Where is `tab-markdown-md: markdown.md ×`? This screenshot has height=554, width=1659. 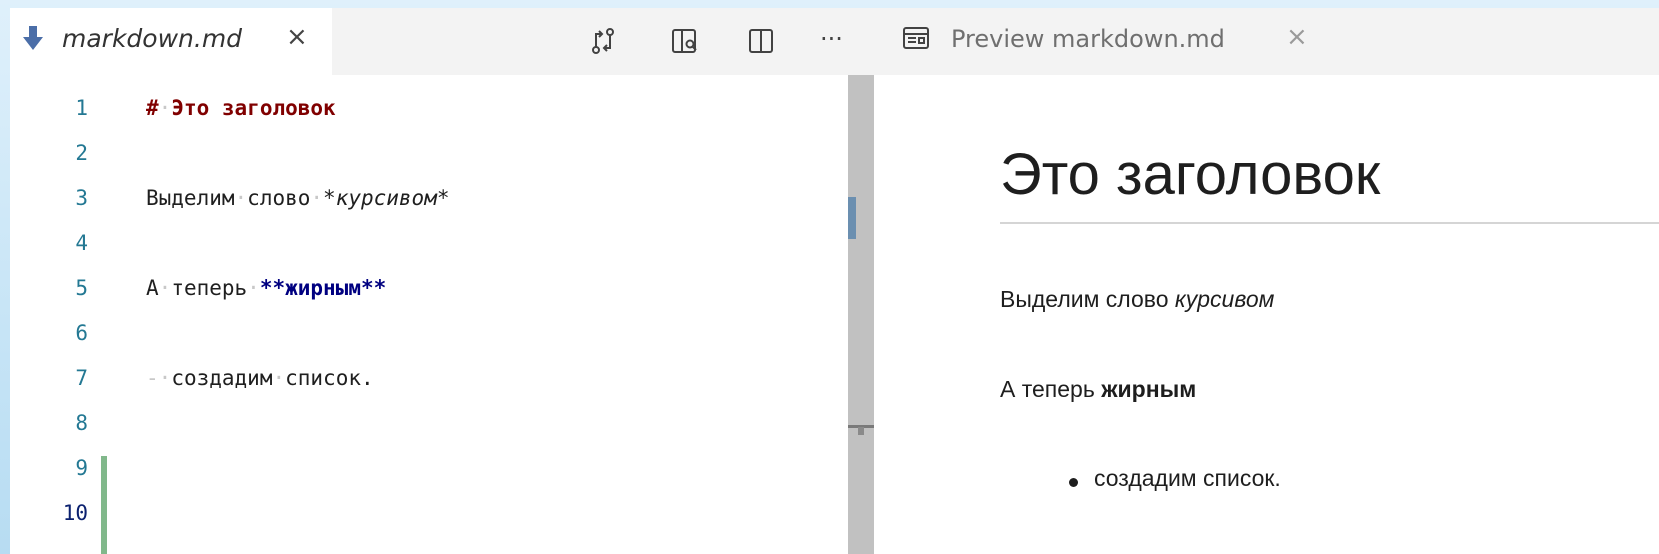 tab-markdown-md: markdown.md × is located at coordinates (171, 41).